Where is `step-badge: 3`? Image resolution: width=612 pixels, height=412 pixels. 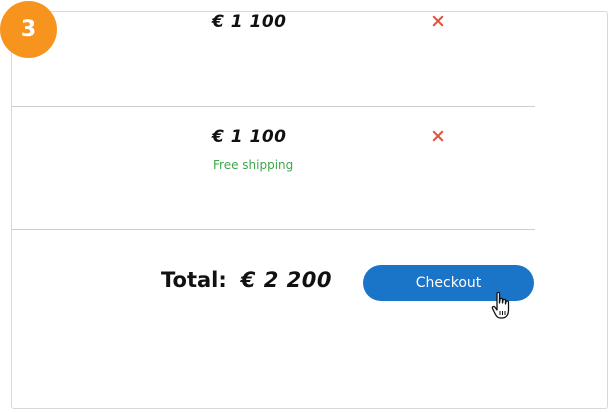
step-badge: 3 is located at coordinates (28, 29).